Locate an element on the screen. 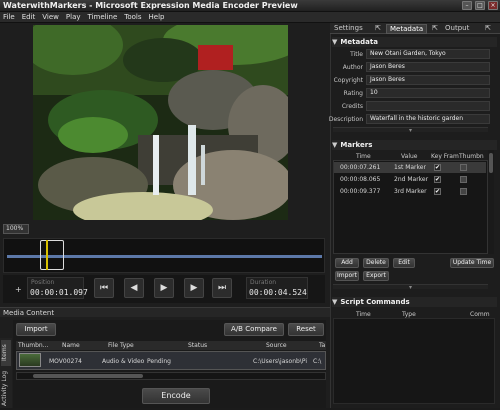  marker-value: 3rd Marker is located at coordinates (410, 191).